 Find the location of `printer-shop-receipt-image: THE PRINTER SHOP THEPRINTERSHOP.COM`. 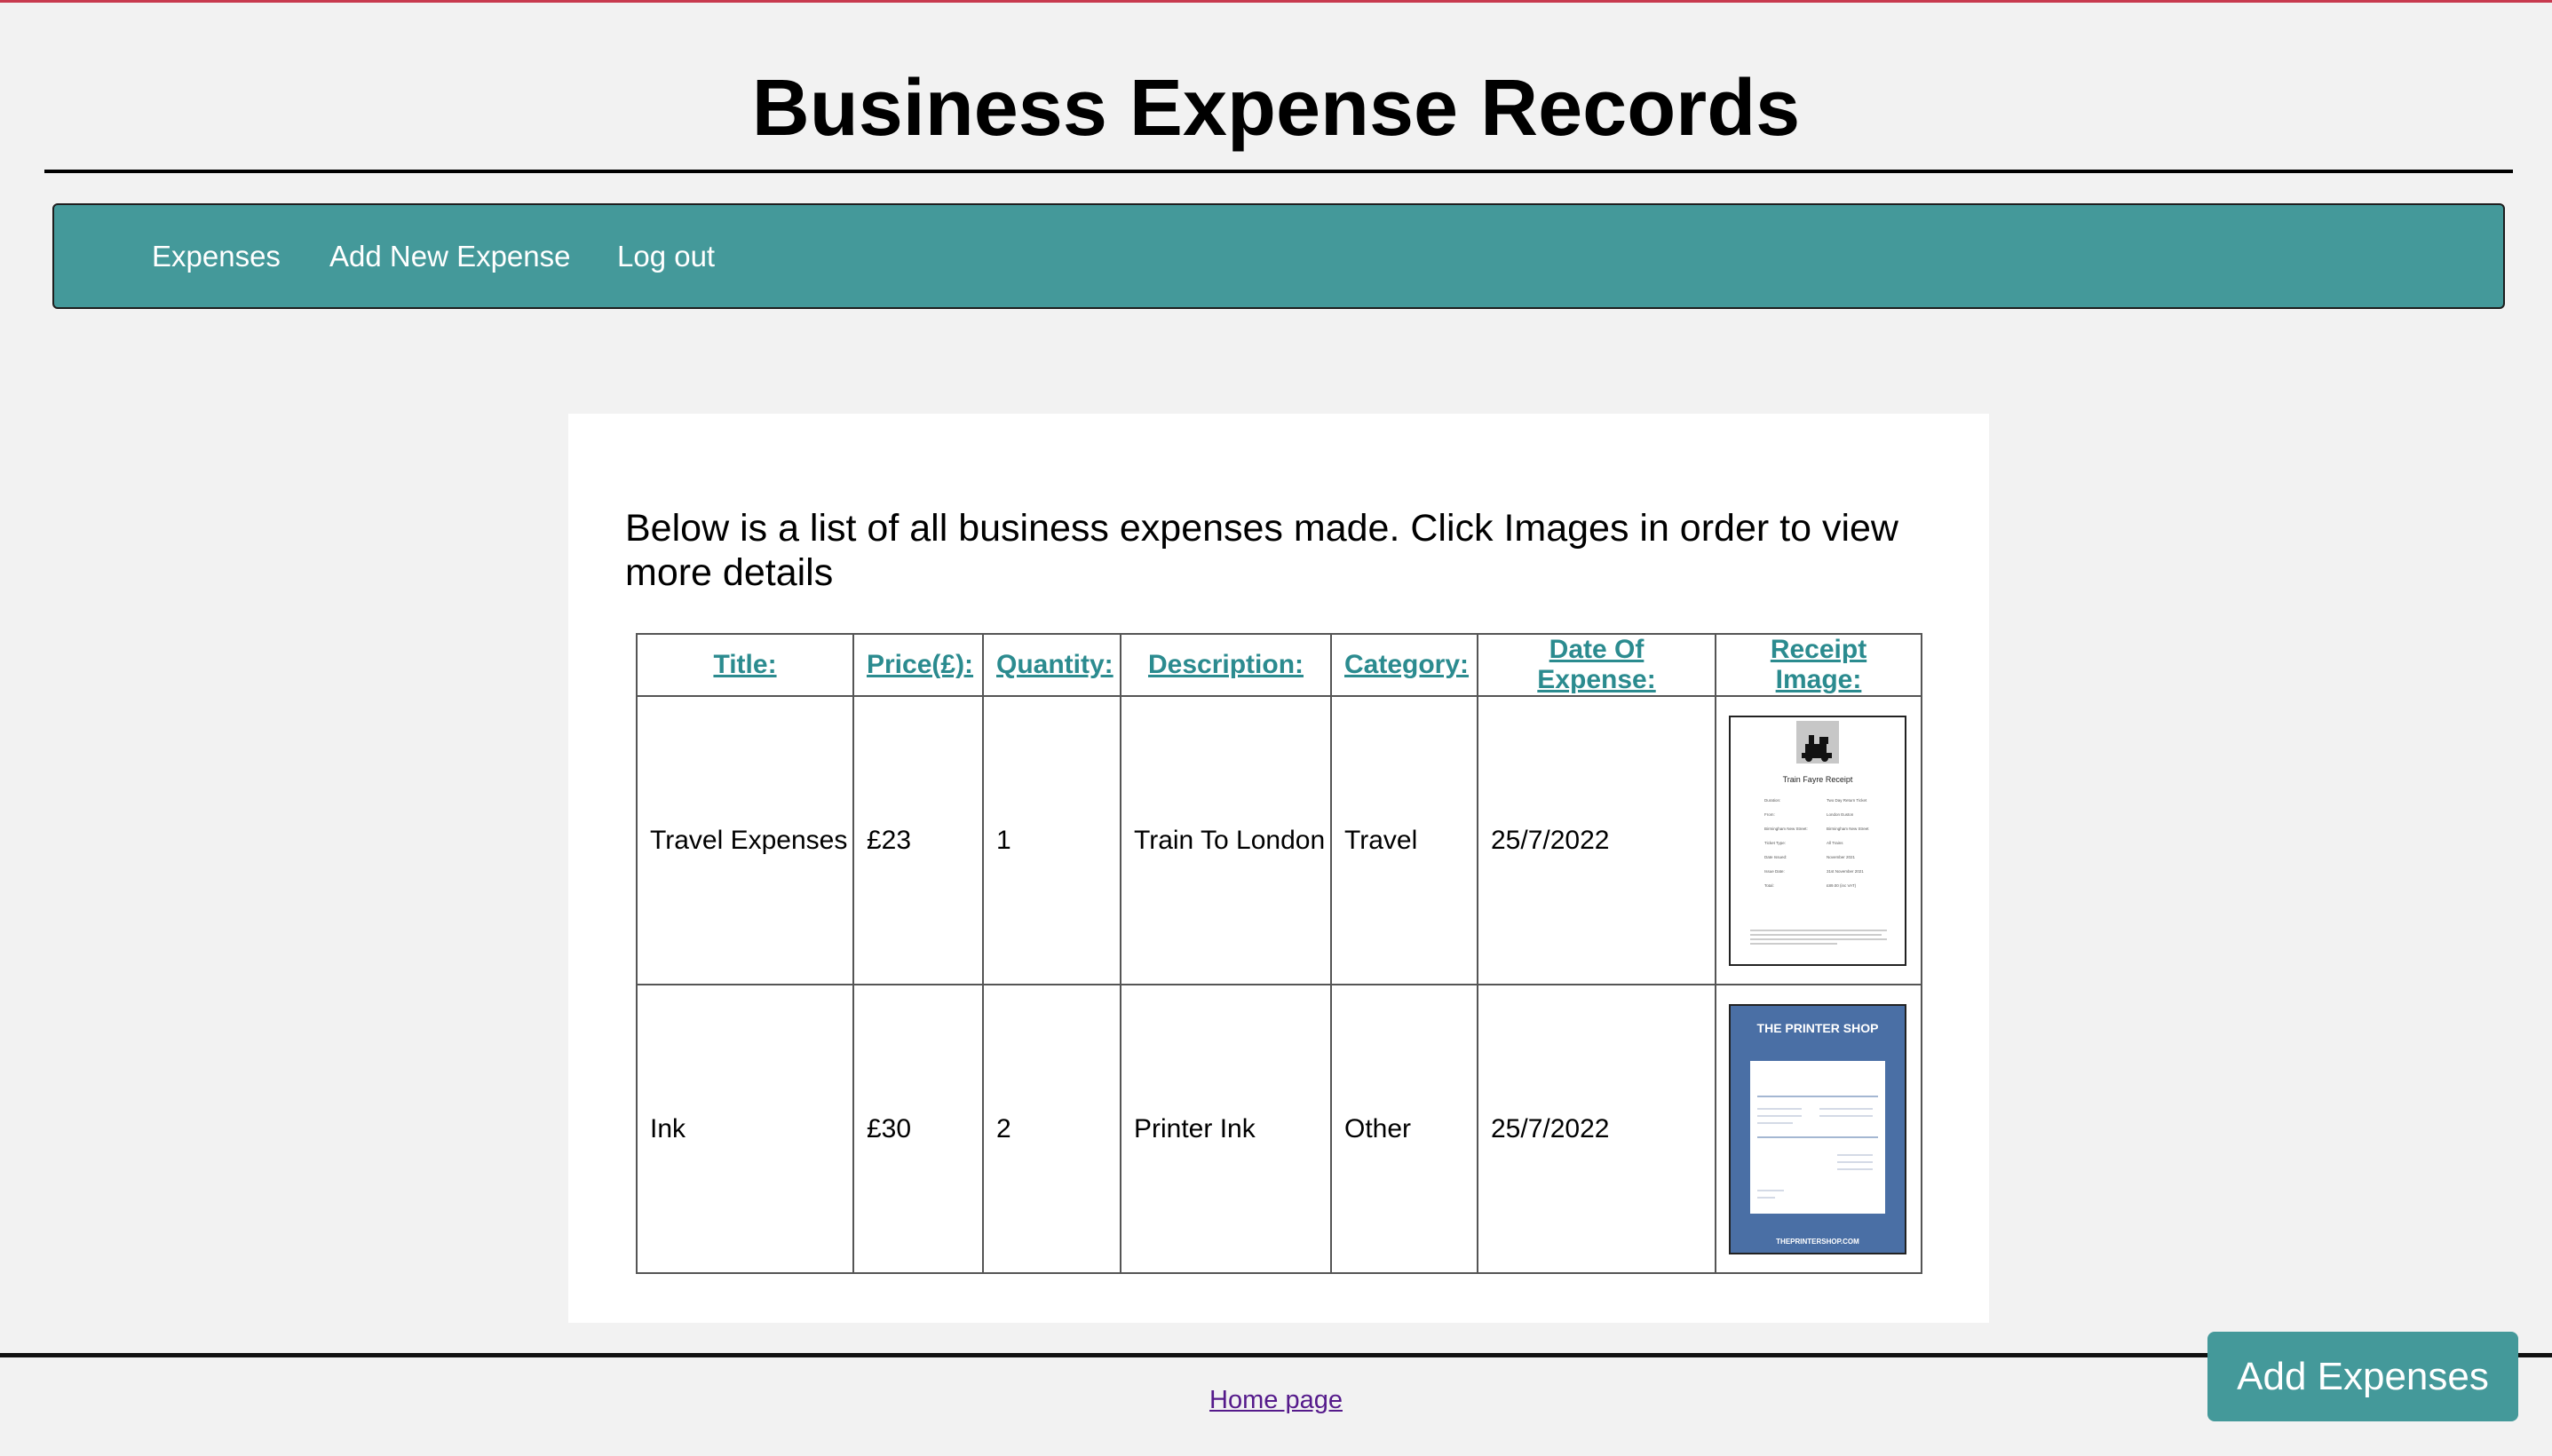

printer-shop-receipt-image: THE PRINTER SHOP THEPRINTERSHOP.COM is located at coordinates (1817, 1128).